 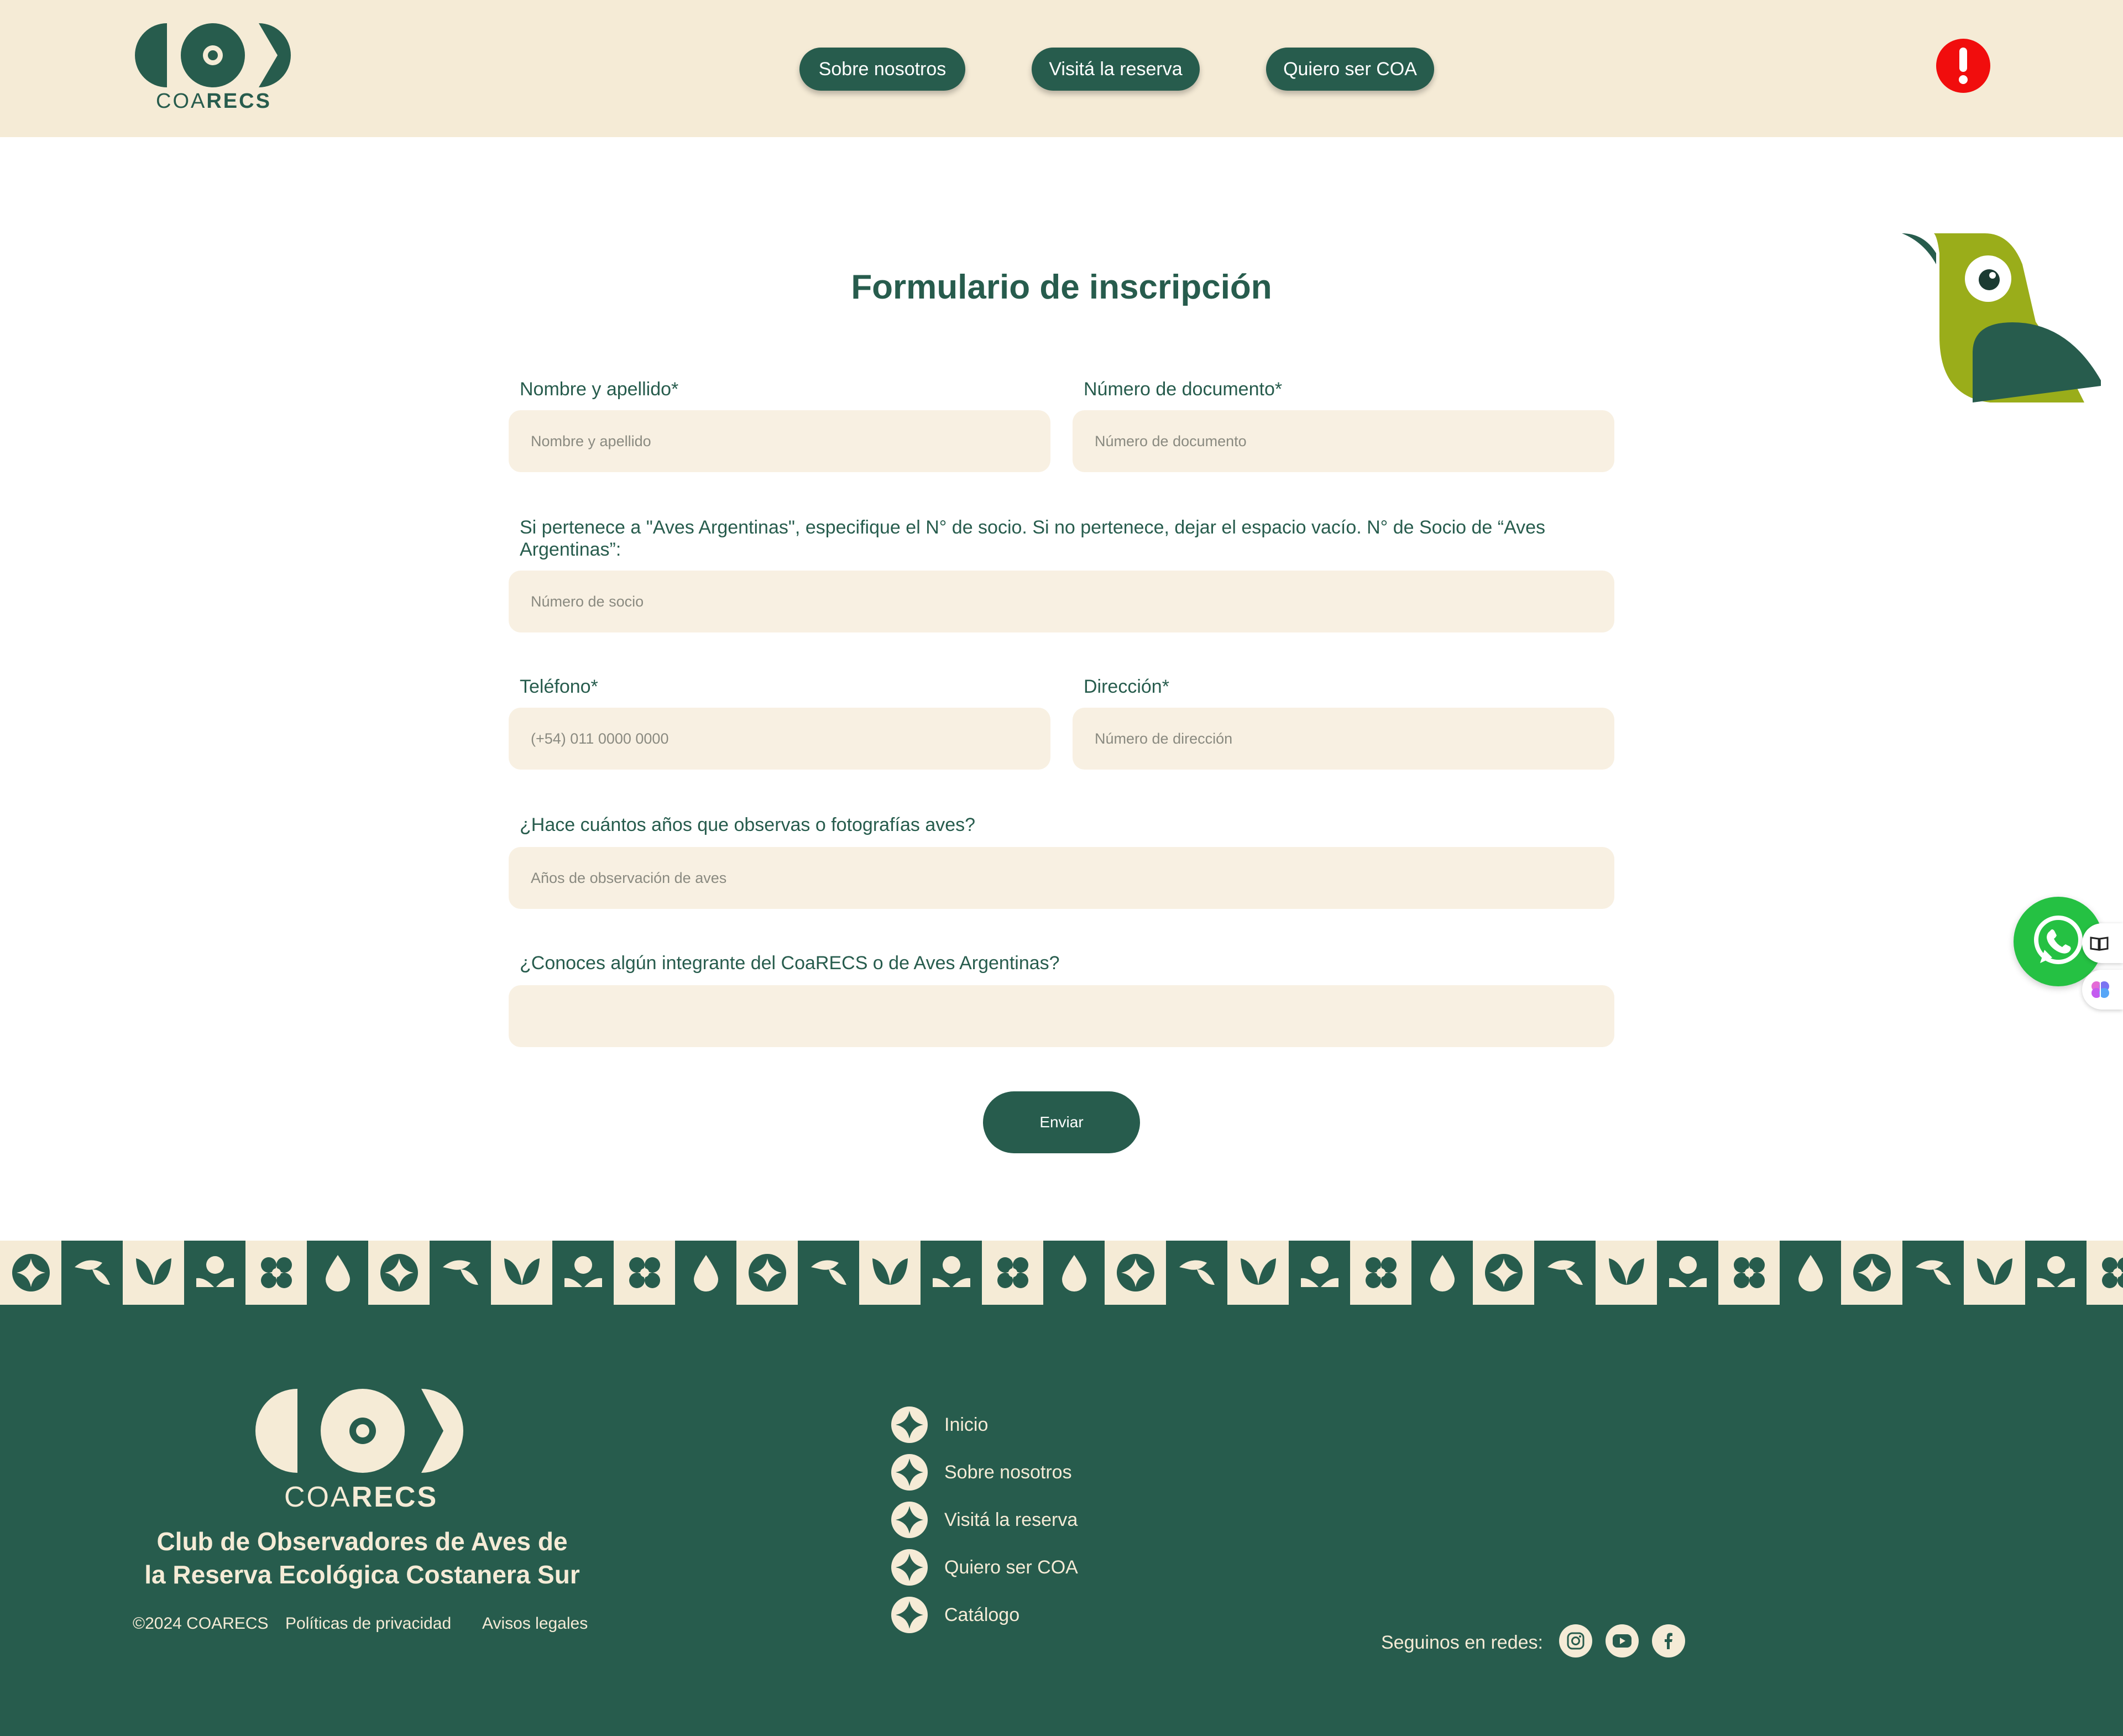 What do you see at coordinates (1126, 686) in the screenshot?
I see `address-label: Dirección*` at bounding box center [1126, 686].